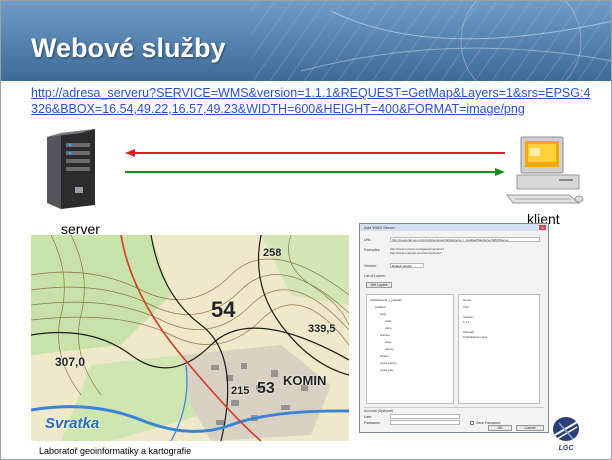 This screenshot has width=612, height=460. I want to click on server-icon, so click(71, 169).